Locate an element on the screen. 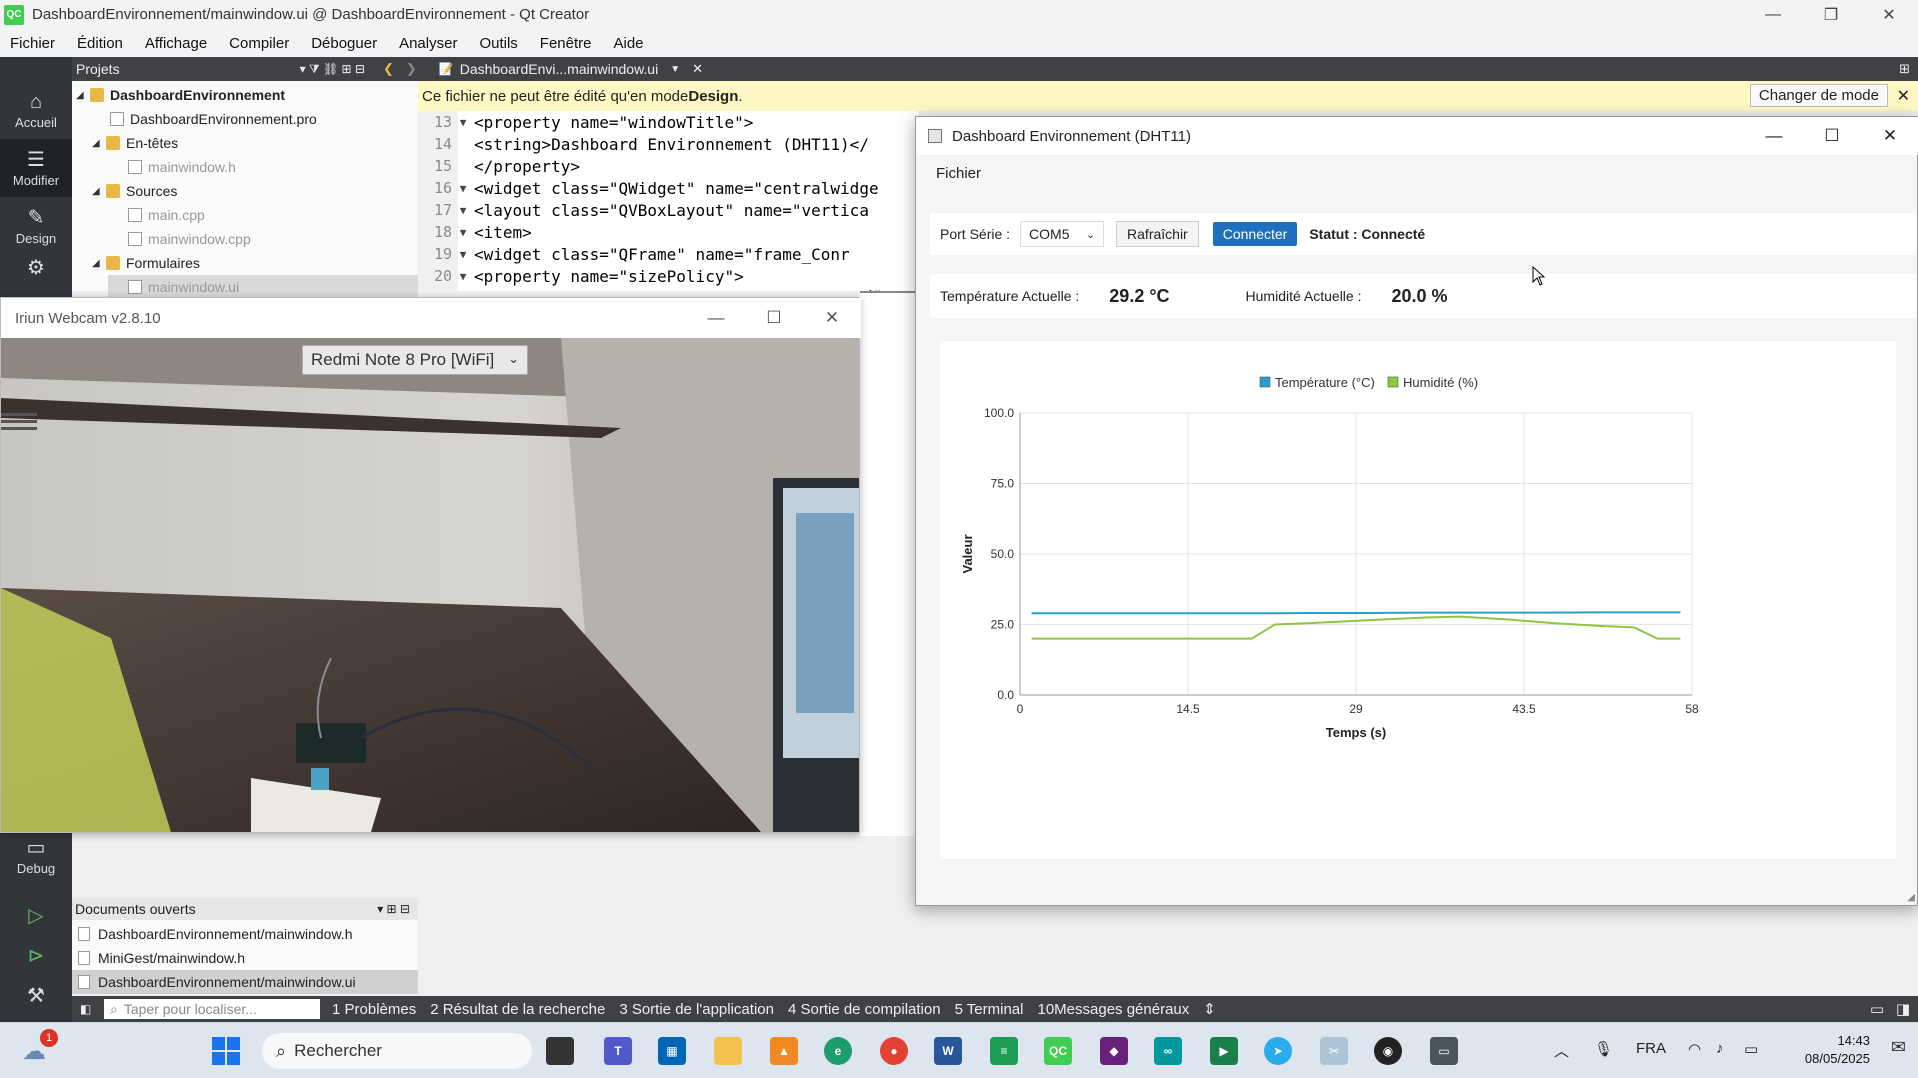 This screenshot has height=1078, width=1918. output-toggle-icon: ◨ is located at coordinates (1903, 1009).